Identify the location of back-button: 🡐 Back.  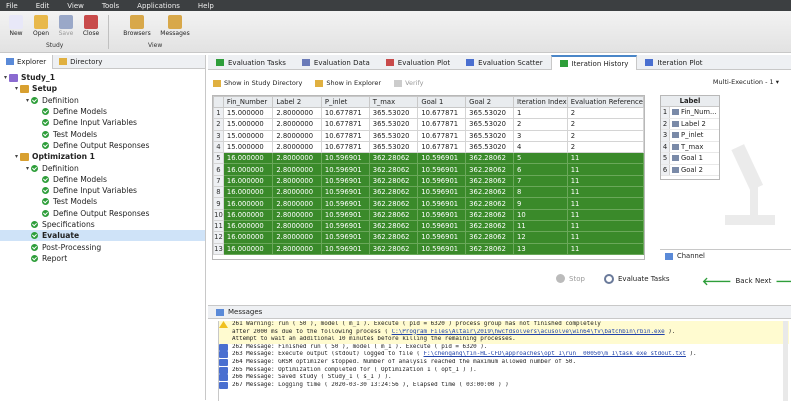
(727, 281).